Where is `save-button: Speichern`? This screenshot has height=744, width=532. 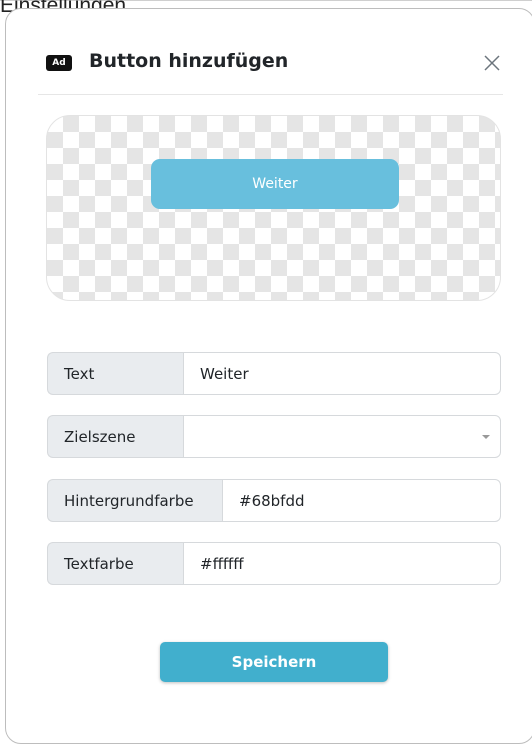 save-button: Speichern is located at coordinates (274, 662).